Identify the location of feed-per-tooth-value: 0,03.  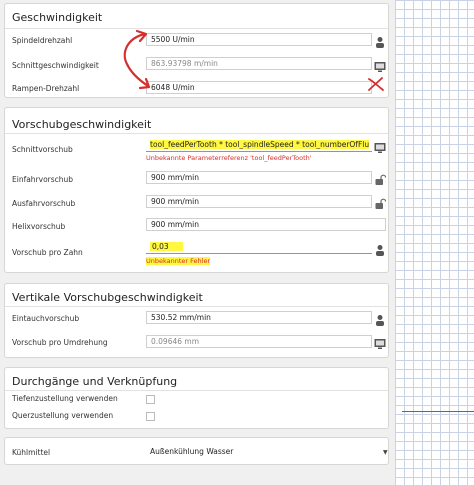
(166, 246).